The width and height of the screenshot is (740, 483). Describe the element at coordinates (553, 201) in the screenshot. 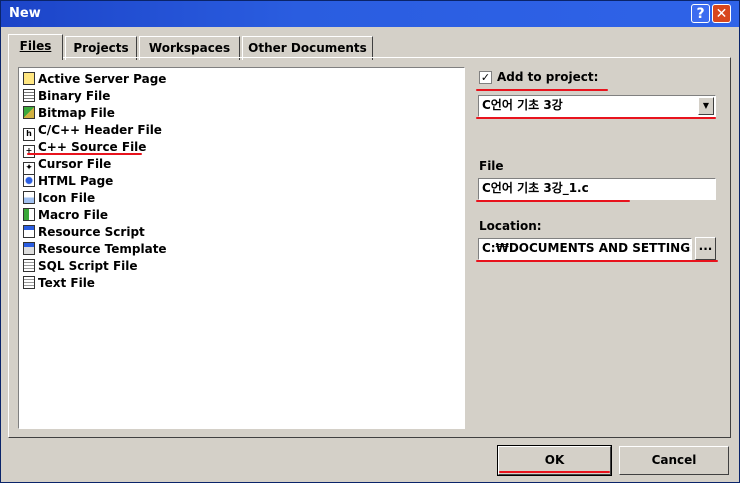

I see `annotation-underline-file-name` at that location.